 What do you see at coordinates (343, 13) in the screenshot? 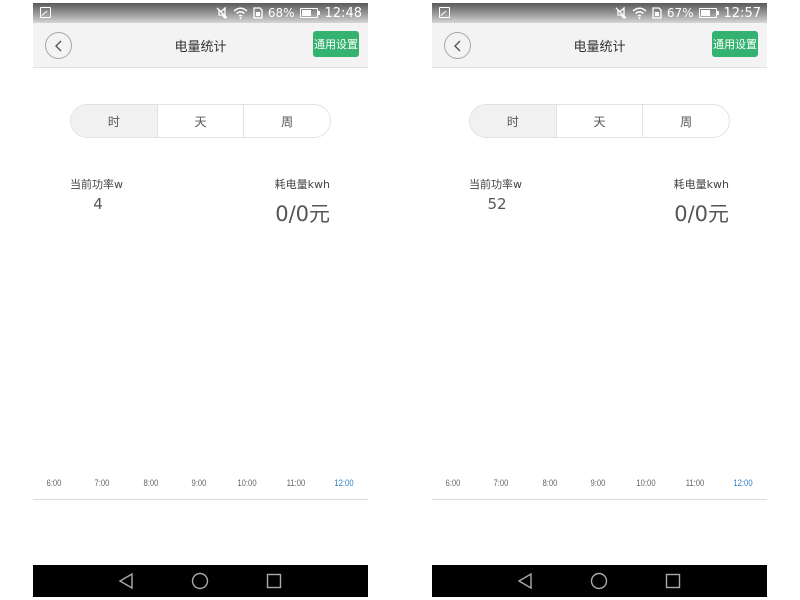
I see `status-time: 12:48` at bounding box center [343, 13].